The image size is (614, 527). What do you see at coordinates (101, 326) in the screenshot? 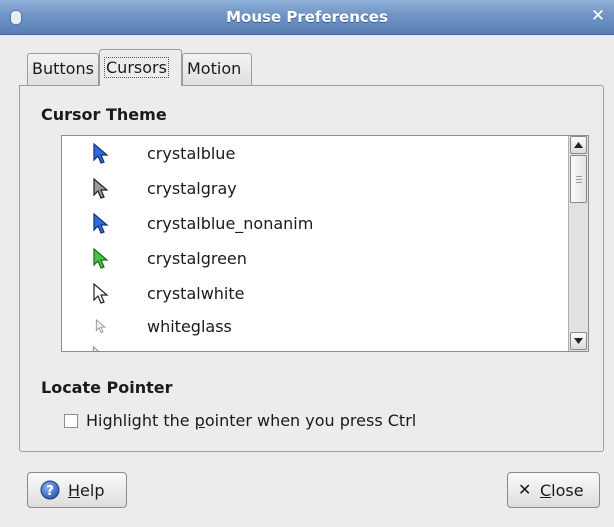
I see `whiteglass-cursor-icon` at bounding box center [101, 326].